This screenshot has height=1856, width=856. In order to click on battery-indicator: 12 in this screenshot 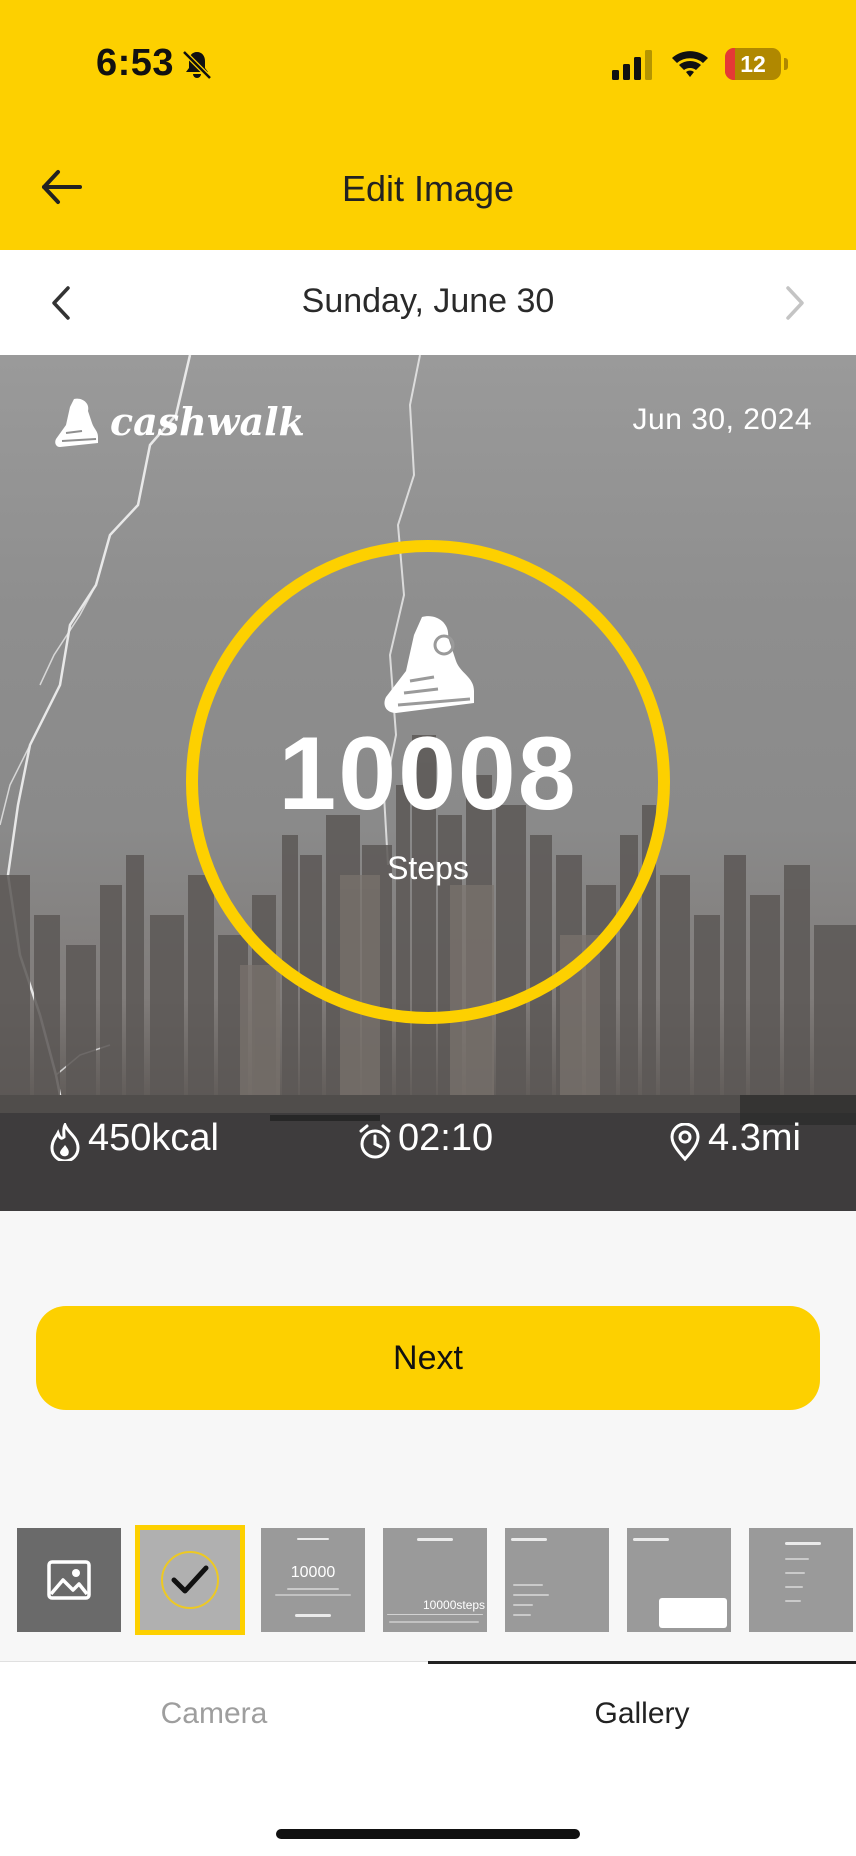, I will do `click(753, 64)`.